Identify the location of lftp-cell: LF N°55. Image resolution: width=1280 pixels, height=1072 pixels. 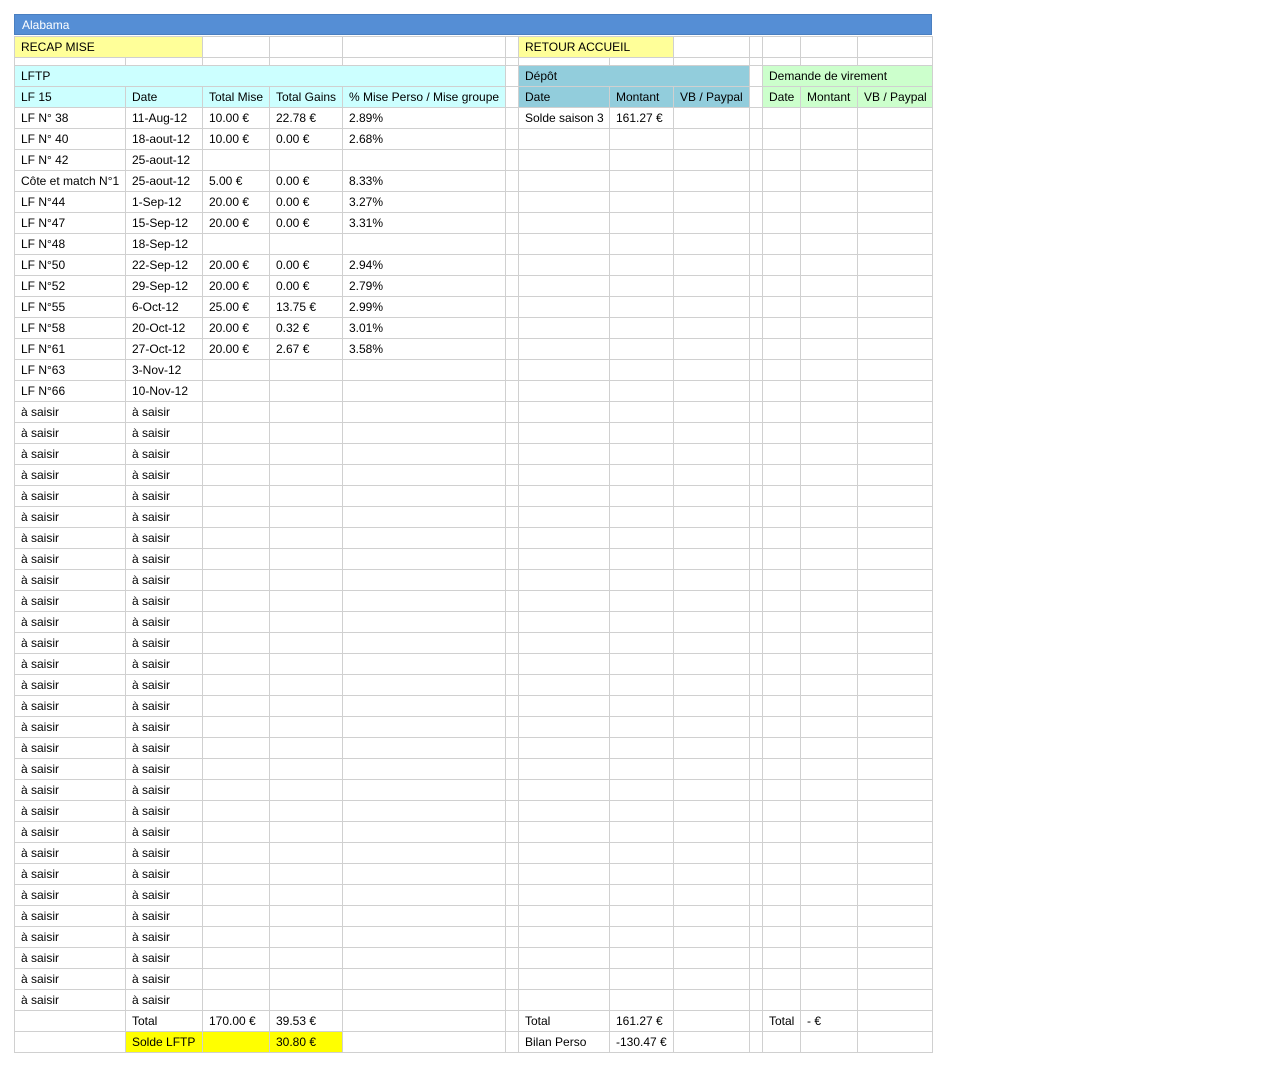
(70, 307).